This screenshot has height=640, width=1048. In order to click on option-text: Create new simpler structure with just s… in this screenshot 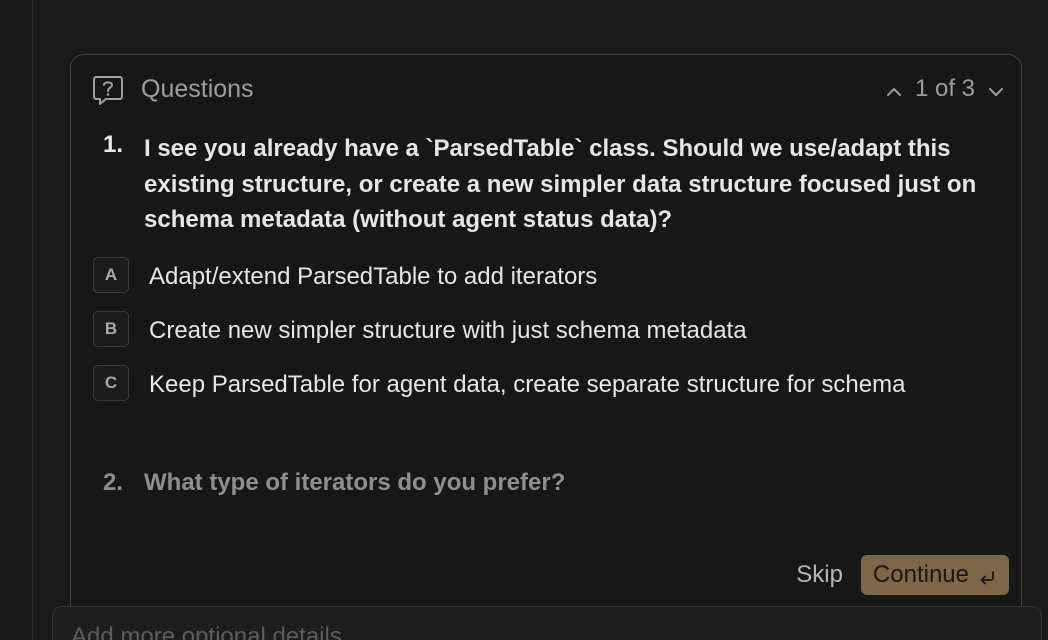, I will do `click(448, 330)`.